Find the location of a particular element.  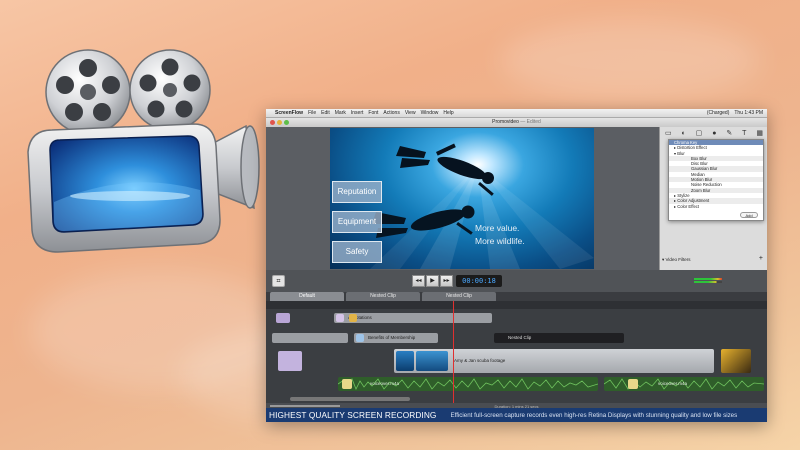

menu-font: Font is located at coordinates (373, 113).